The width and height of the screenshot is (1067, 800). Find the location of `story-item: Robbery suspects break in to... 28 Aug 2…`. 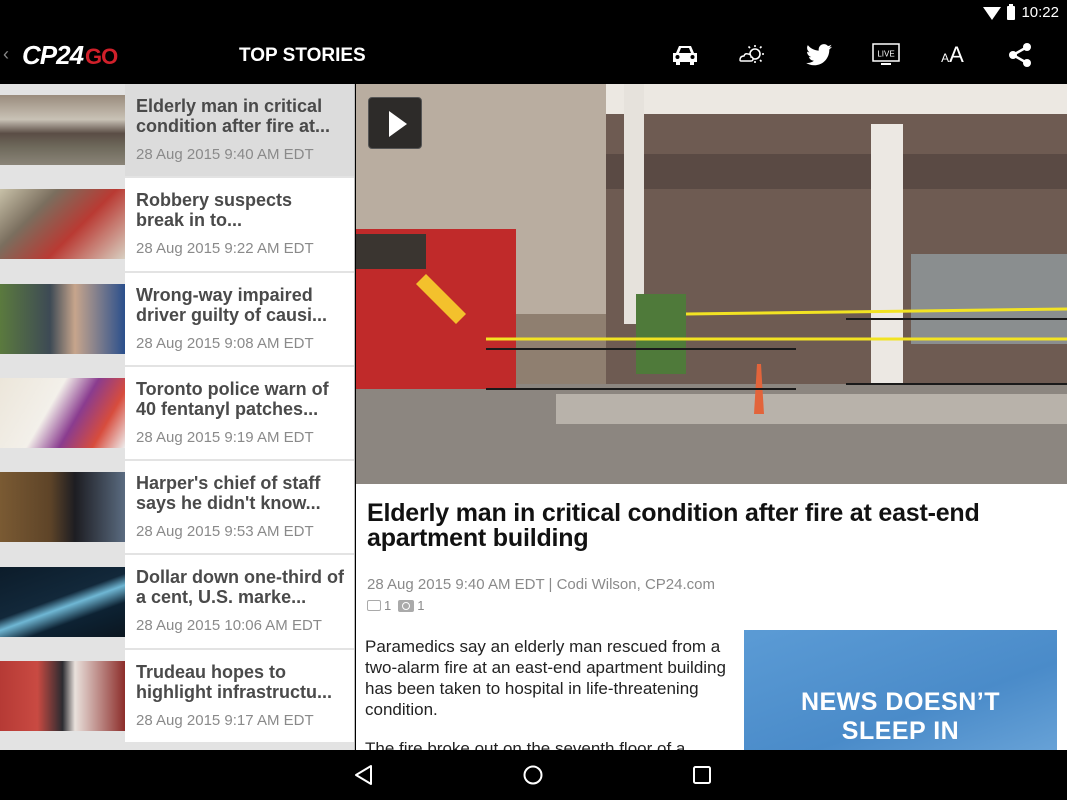

story-item: Robbery suspects break in to... 28 Aug 2… is located at coordinates (177, 225).